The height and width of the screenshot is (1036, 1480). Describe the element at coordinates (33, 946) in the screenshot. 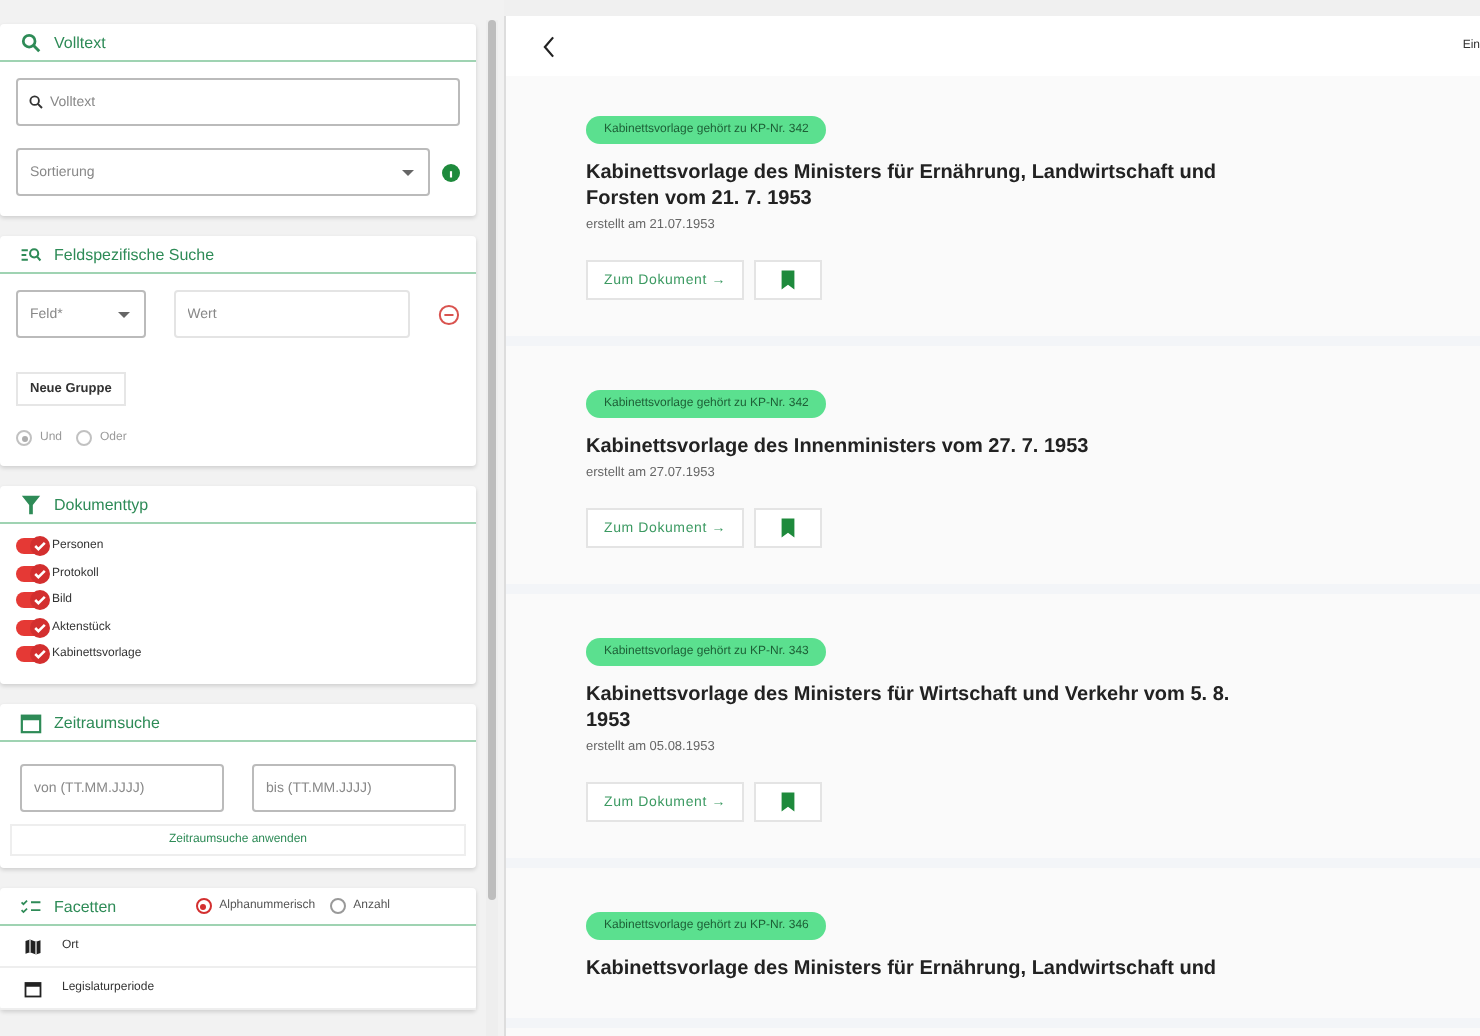

I see `map-icon` at that location.